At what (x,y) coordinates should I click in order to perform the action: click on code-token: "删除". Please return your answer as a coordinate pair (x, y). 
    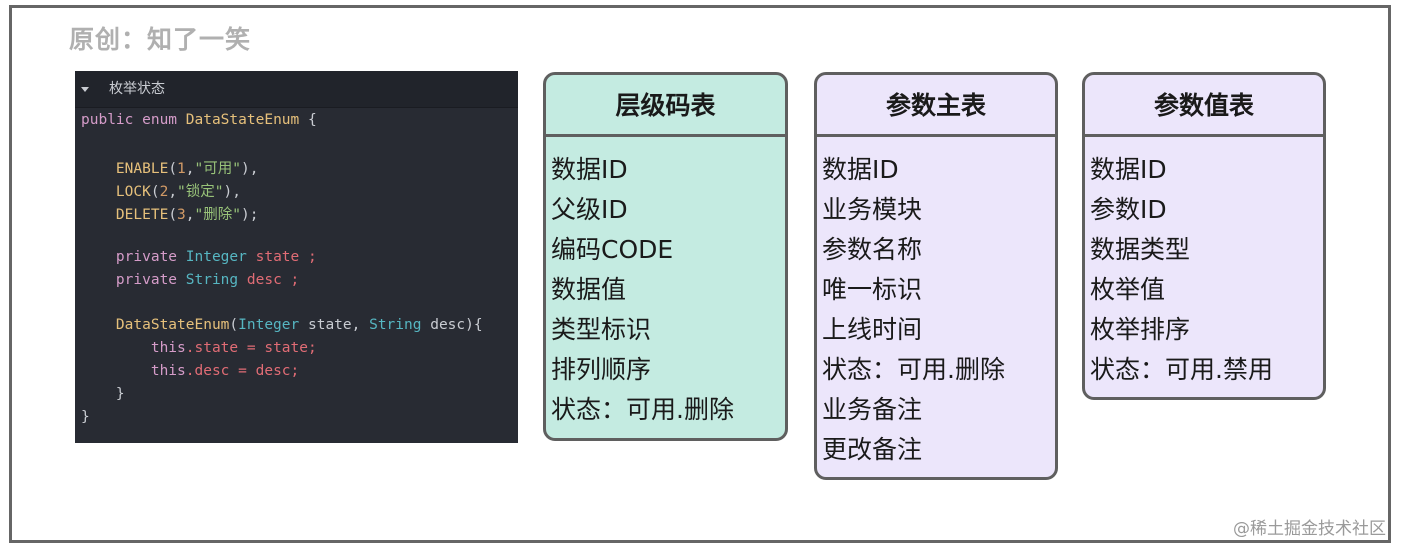
    Looking at the image, I should click on (217, 215).